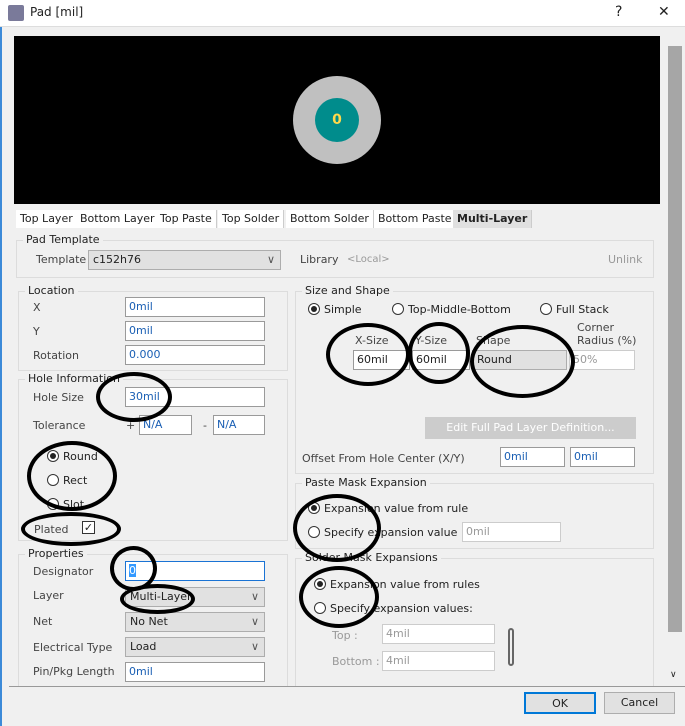 This screenshot has height=726, width=685. What do you see at coordinates (438, 634) in the screenshot?
I see `solder-top-input: 4mil` at bounding box center [438, 634].